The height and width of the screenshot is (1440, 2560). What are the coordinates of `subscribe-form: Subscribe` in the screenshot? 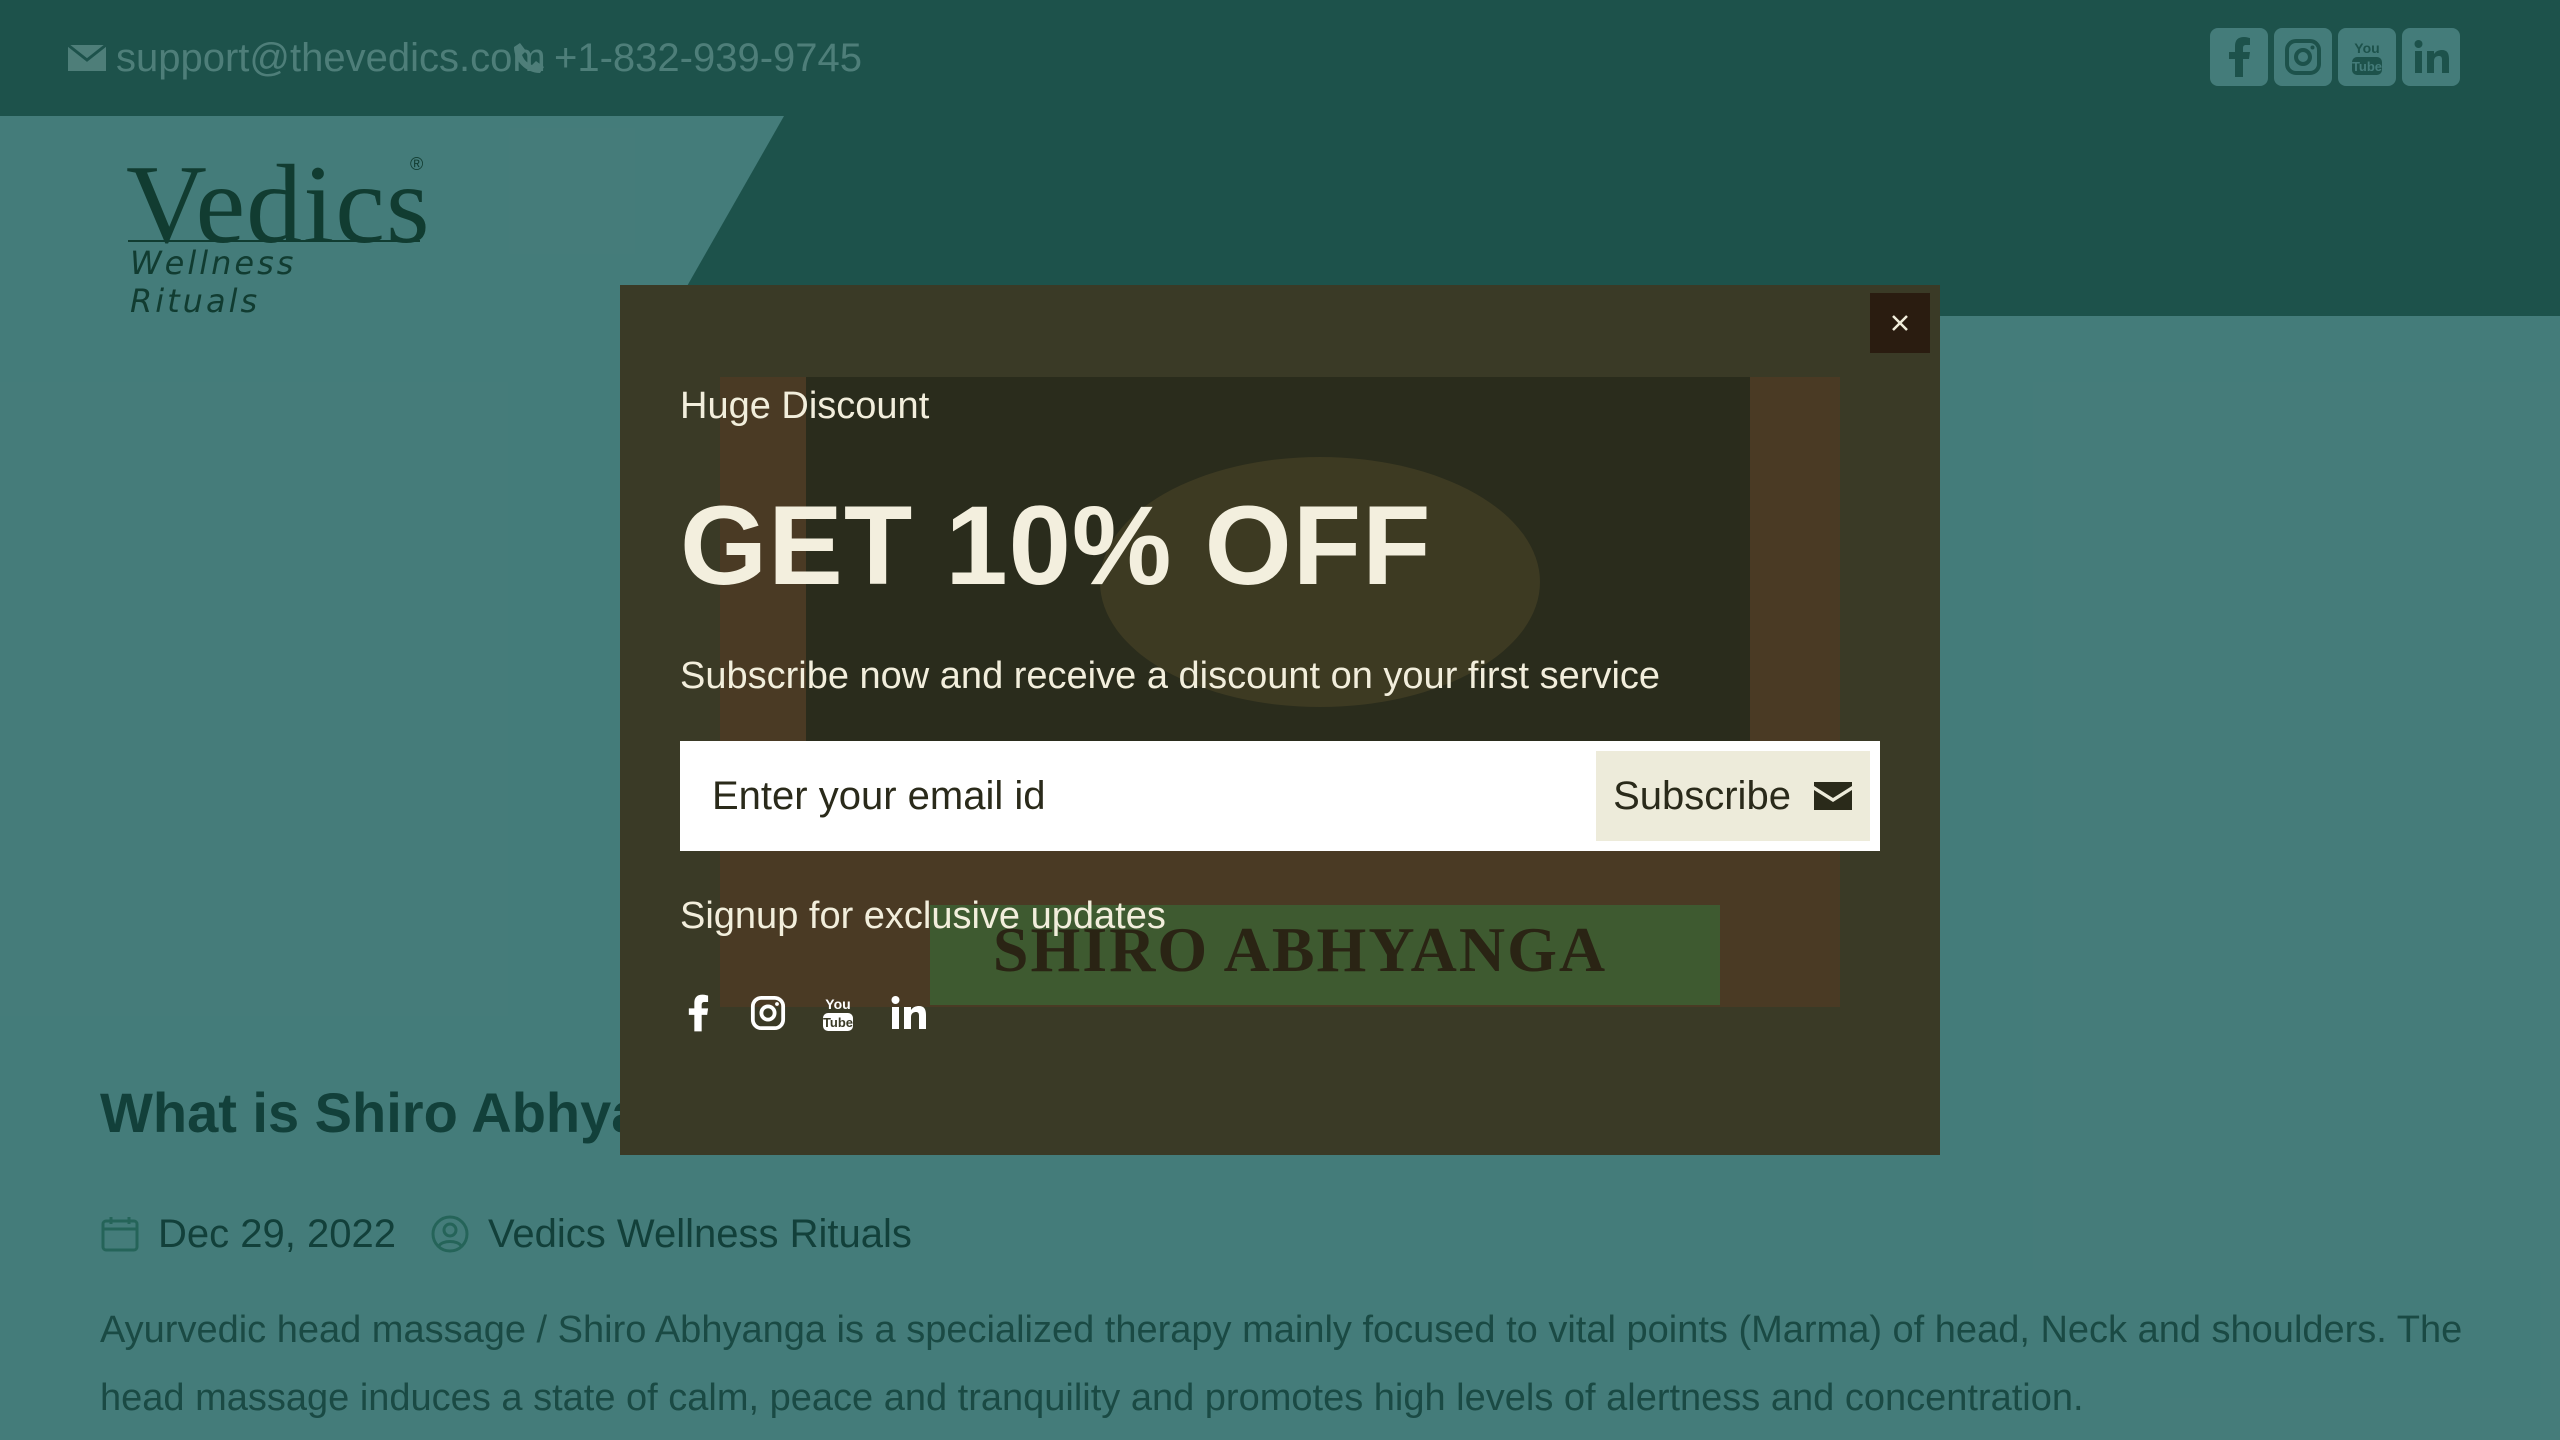 It's located at (1280, 796).